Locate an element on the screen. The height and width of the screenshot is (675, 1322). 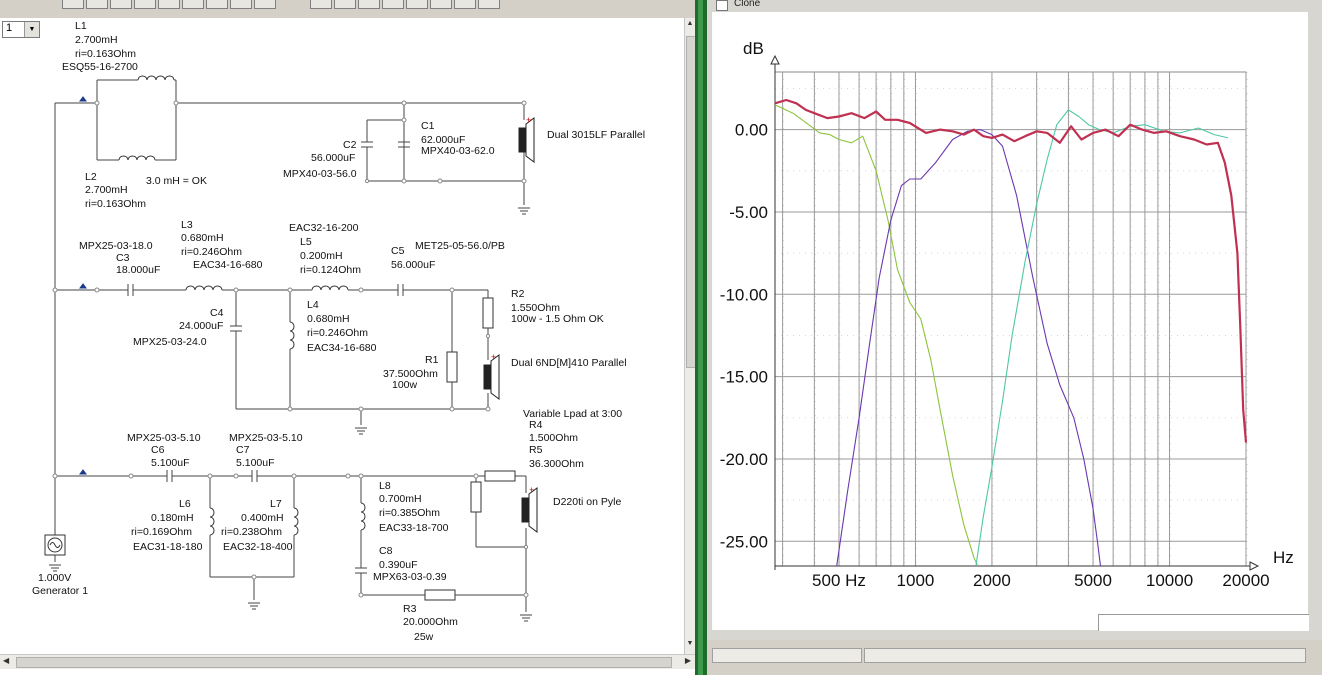
midrange-label: Dual 6ND[M]410 Parallel is located at coordinates (569, 363).